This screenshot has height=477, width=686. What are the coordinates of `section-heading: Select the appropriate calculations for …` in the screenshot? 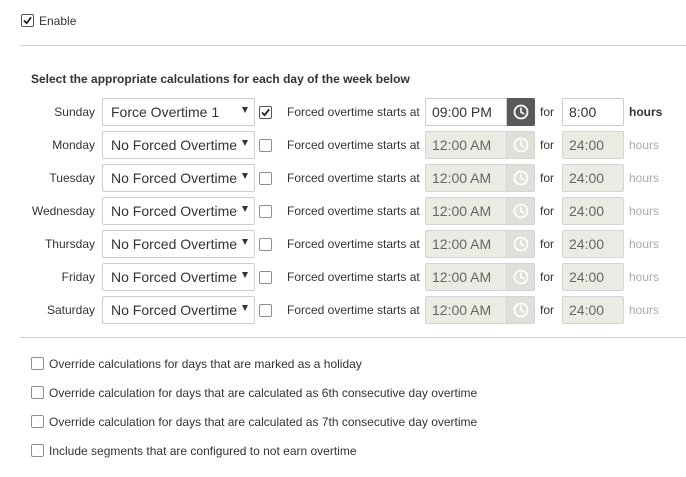 It's located at (220, 79).